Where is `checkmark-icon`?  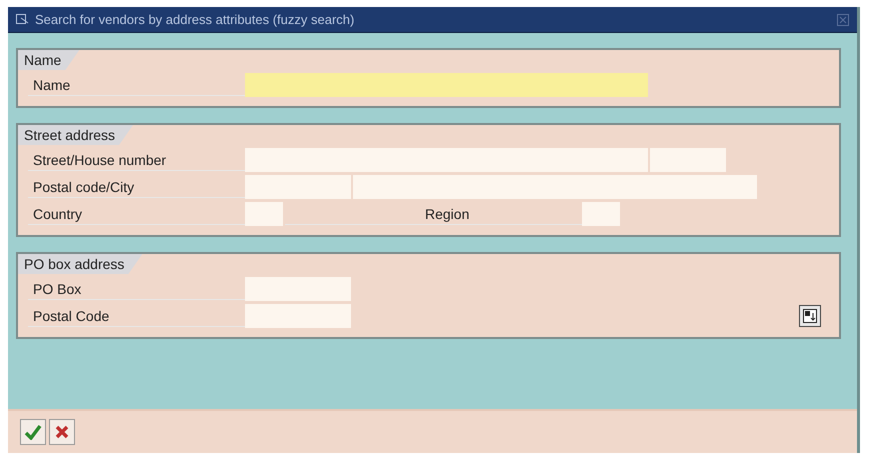 checkmark-icon is located at coordinates (33, 432).